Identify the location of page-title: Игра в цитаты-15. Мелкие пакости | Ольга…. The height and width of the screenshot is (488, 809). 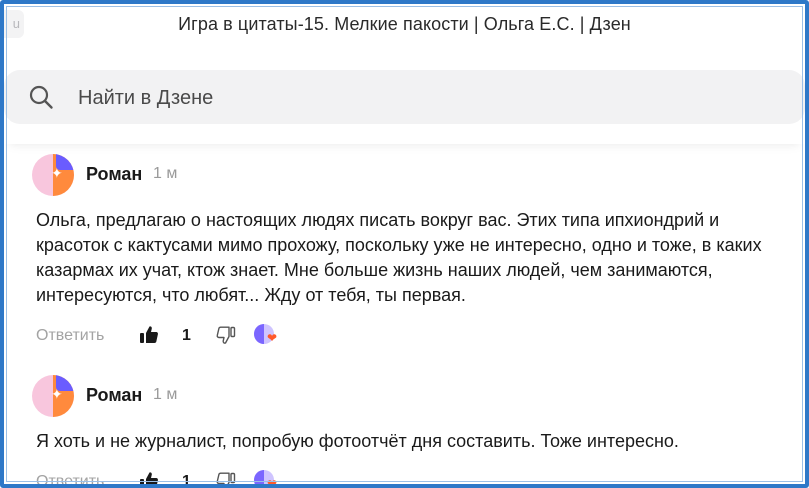
(404, 24).